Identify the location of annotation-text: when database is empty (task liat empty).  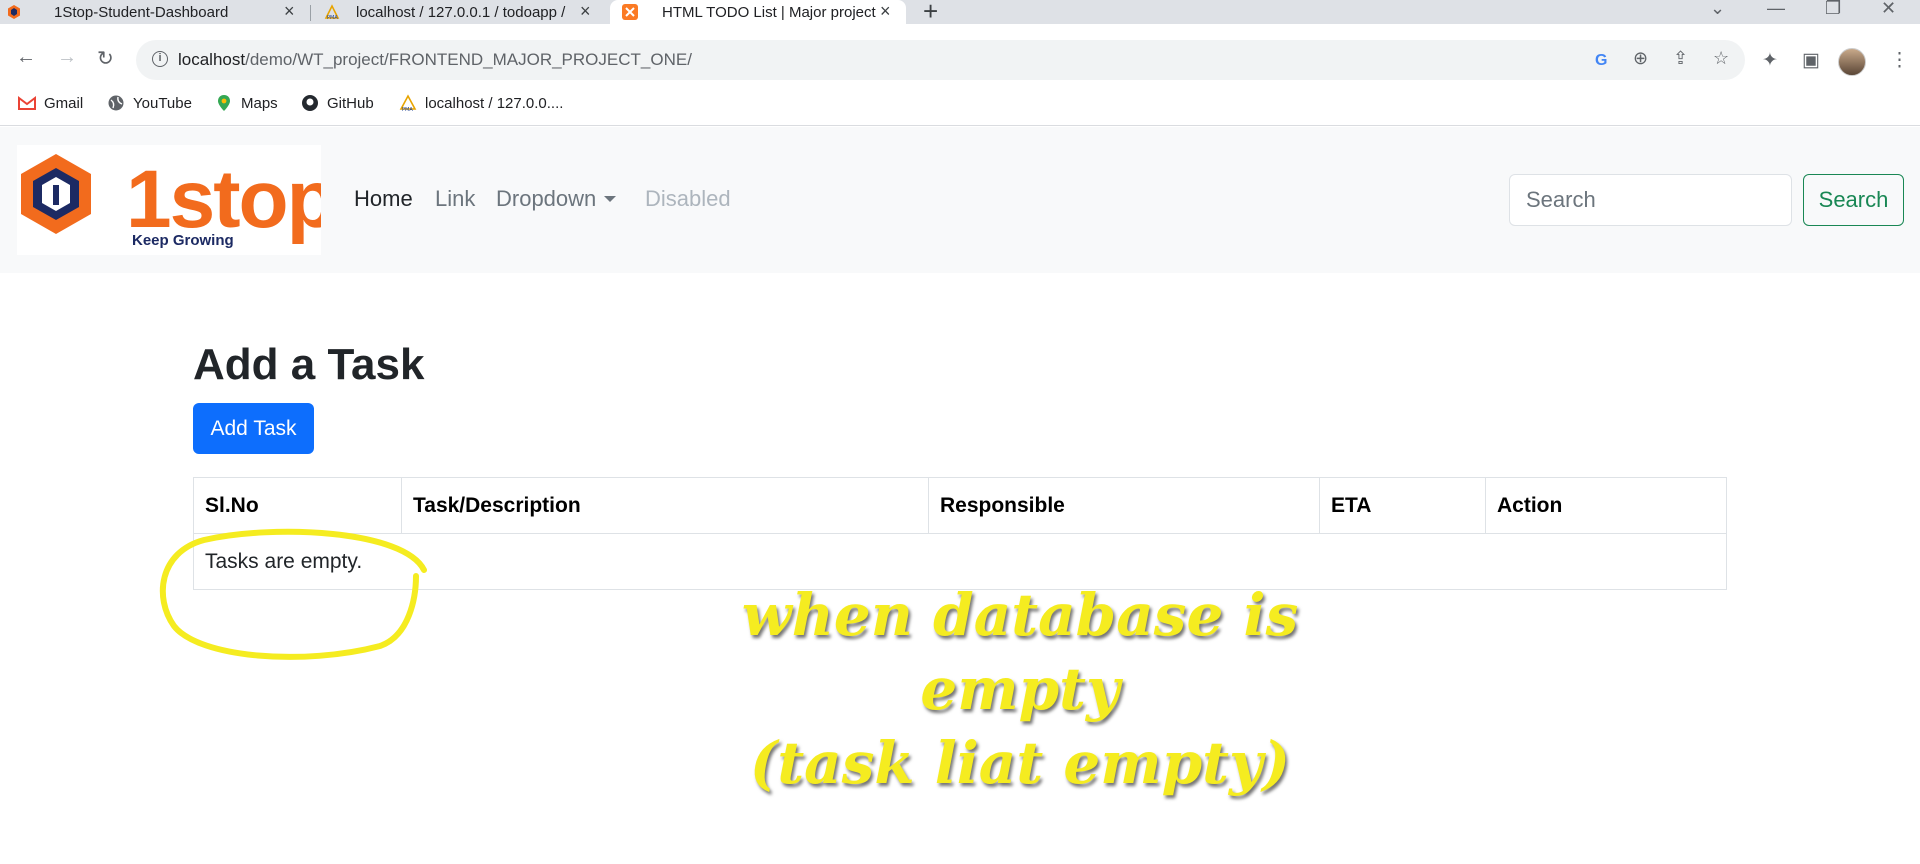
(1020, 689).